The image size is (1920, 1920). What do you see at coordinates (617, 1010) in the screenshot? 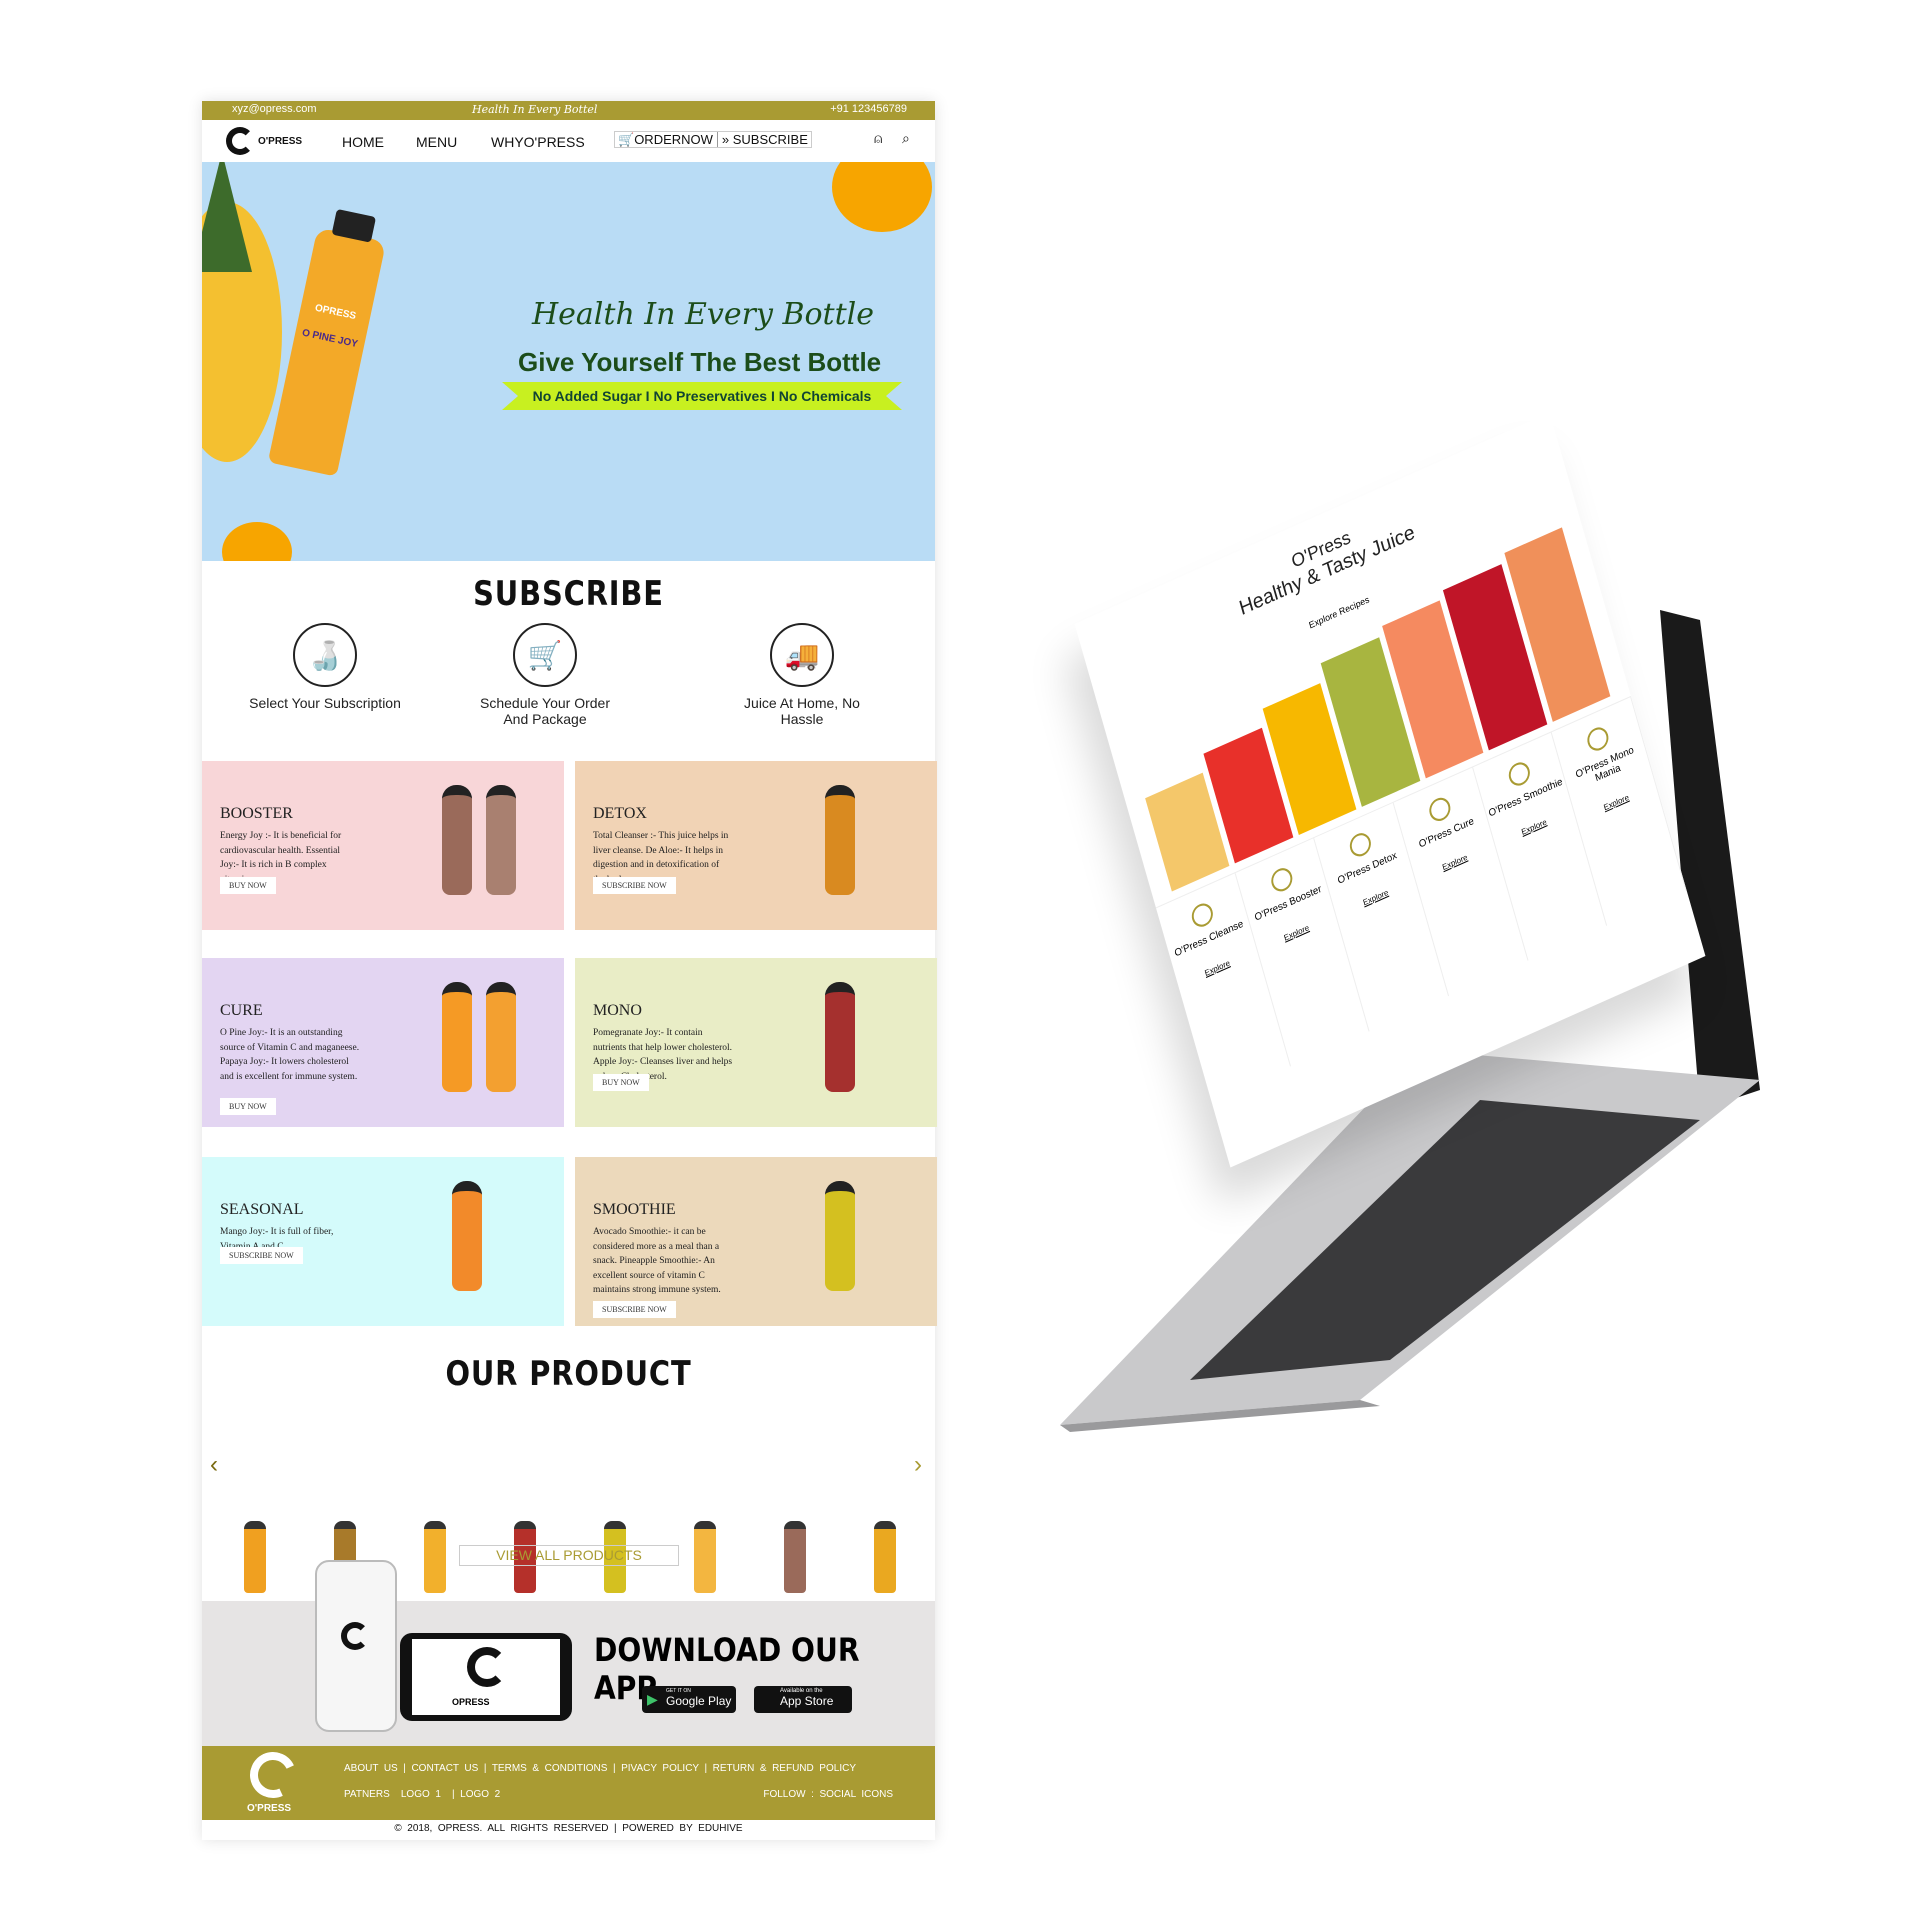
I see `card-title: MONO` at bounding box center [617, 1010].